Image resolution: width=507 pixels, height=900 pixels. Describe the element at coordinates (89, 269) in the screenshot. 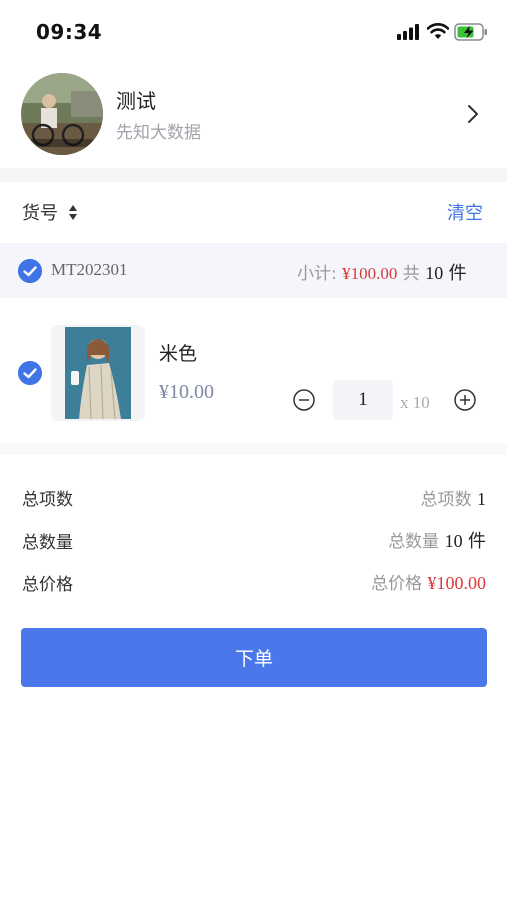

I see `item-number: MT202301` at that location.